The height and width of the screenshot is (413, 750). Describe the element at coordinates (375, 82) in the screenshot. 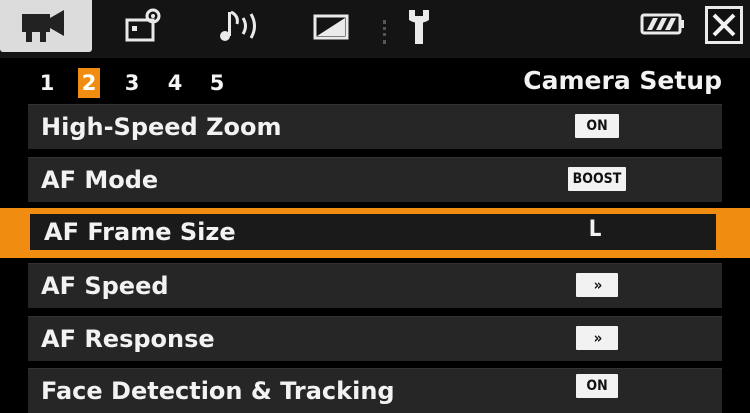

I see `page-selector: 1 2 3 4 5 Camera Setup` at that location.